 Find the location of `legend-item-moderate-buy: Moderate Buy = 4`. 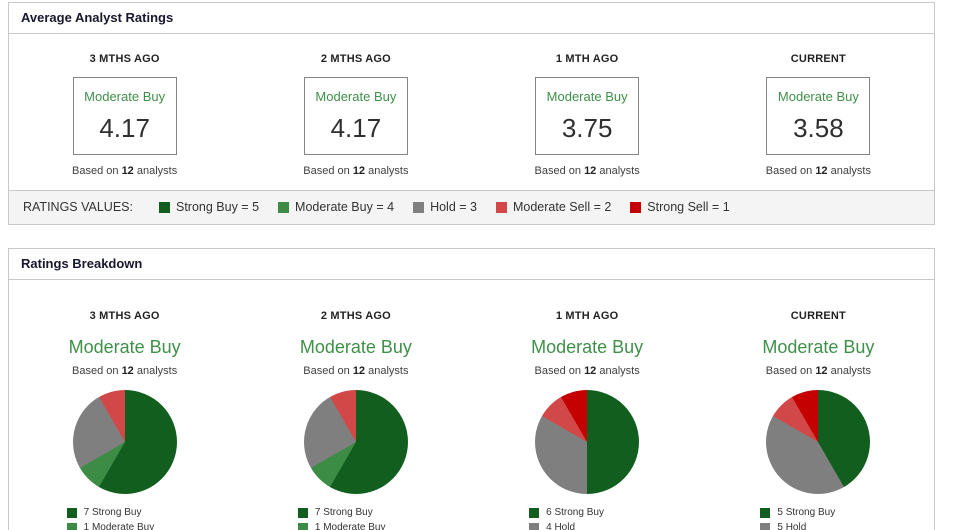

legend-item-moderate-buy: Moderate Buy = 4 is located at coordinates (336, 207).